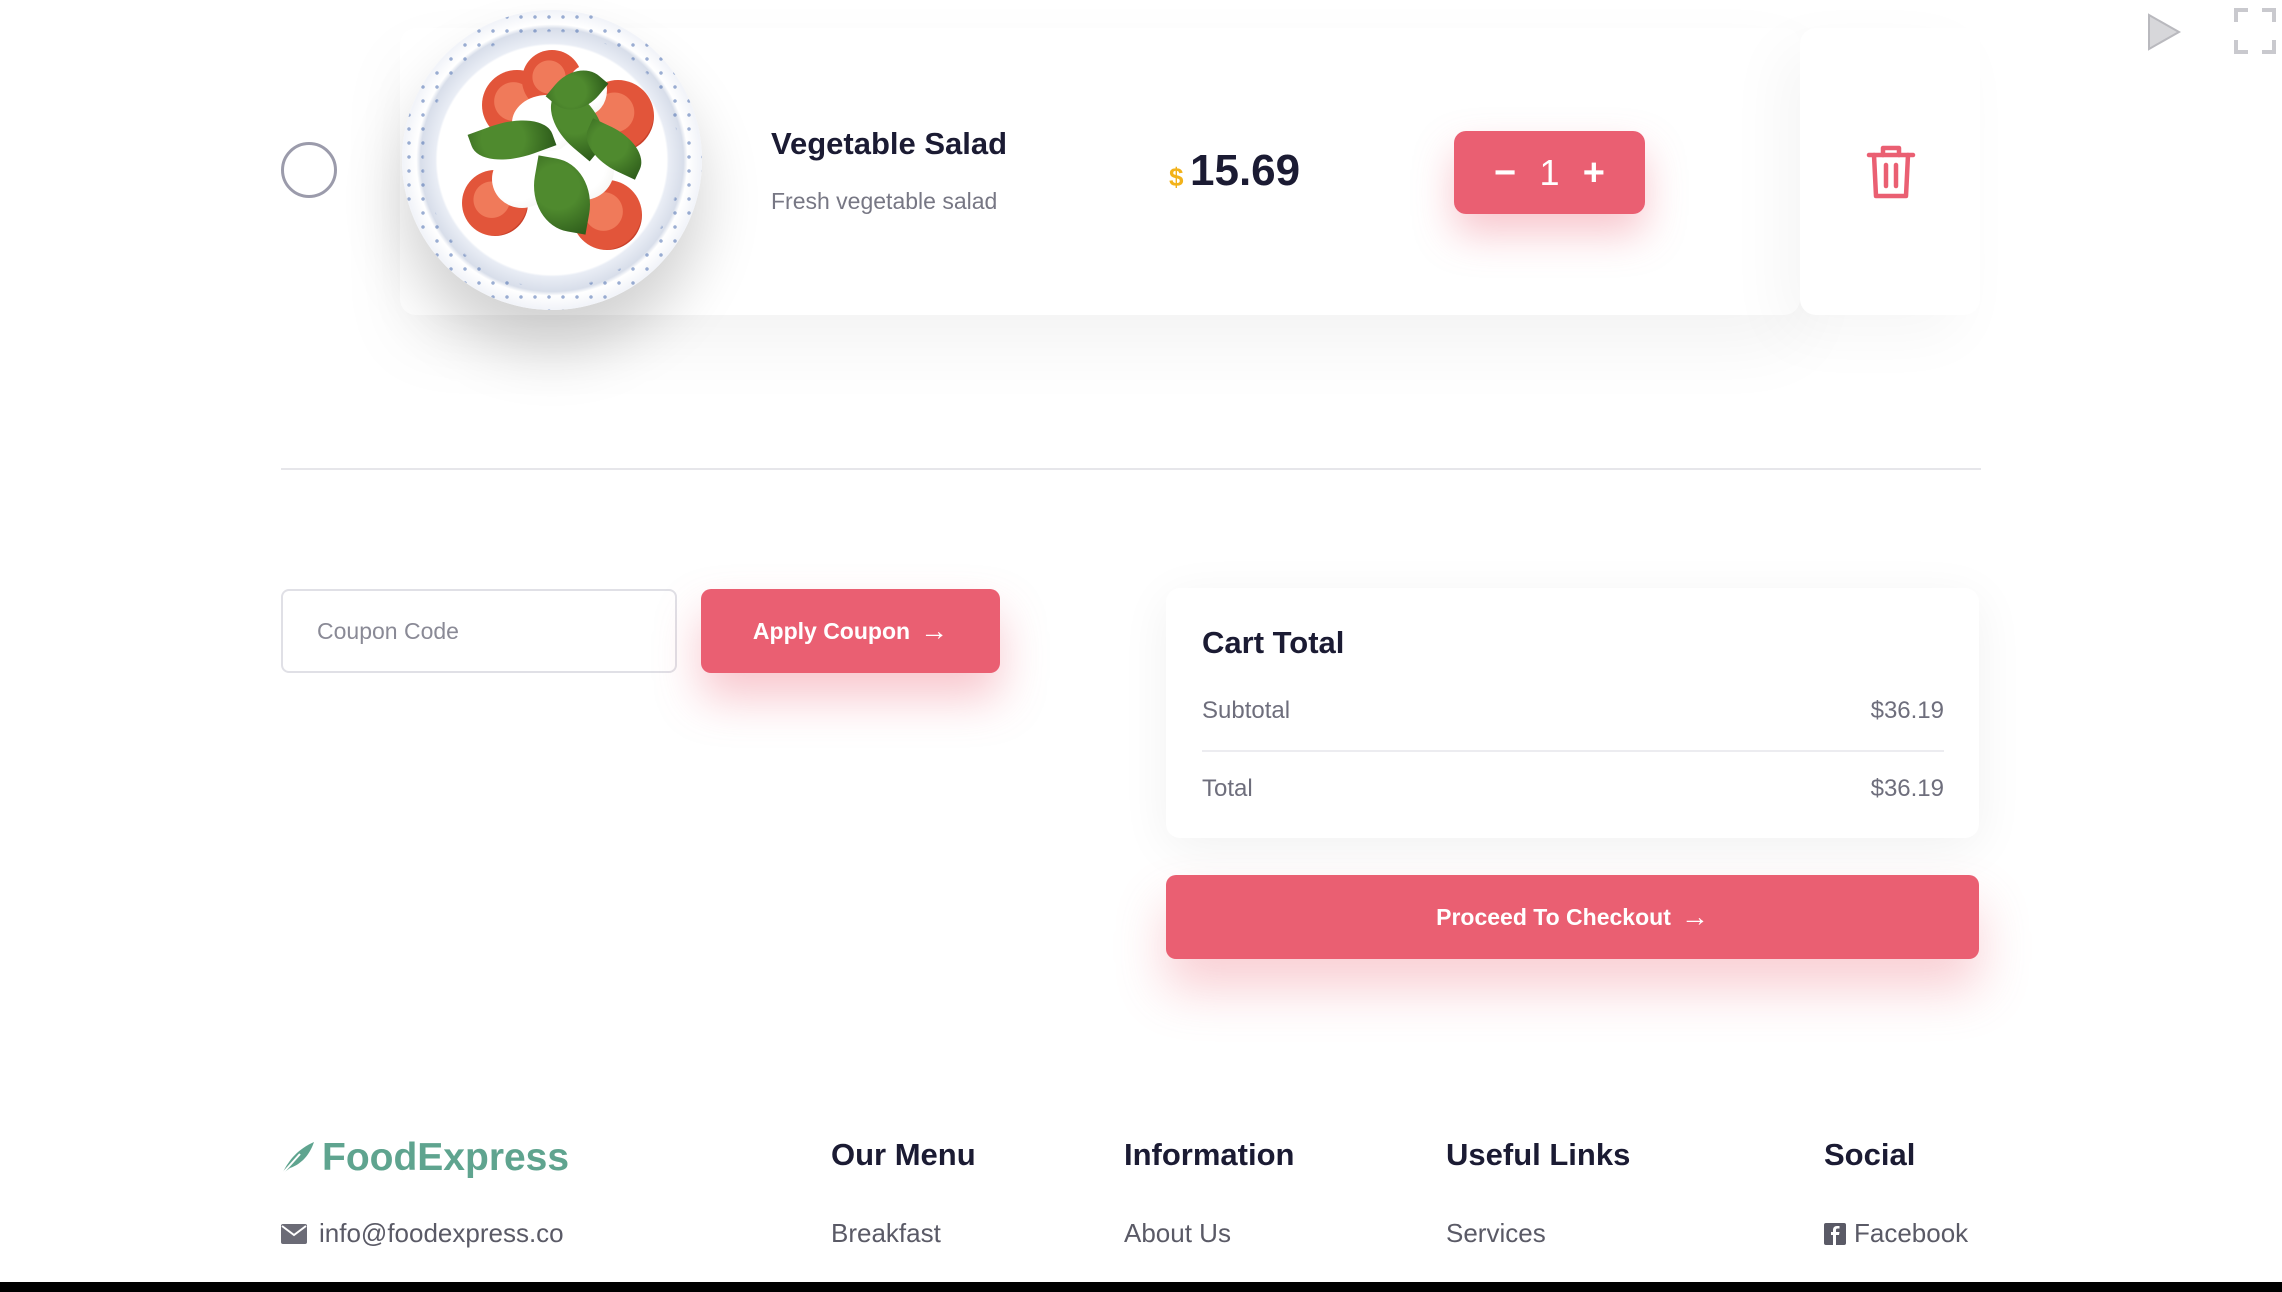 The width and height of the screenshot is (2282, 1292). I want to click on price-currency: $, so click(1176, 177).